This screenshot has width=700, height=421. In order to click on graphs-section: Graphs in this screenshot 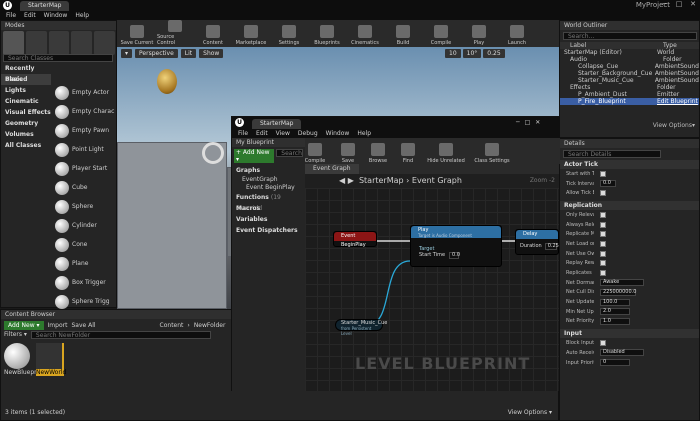, I will do `click(268, 170)`.